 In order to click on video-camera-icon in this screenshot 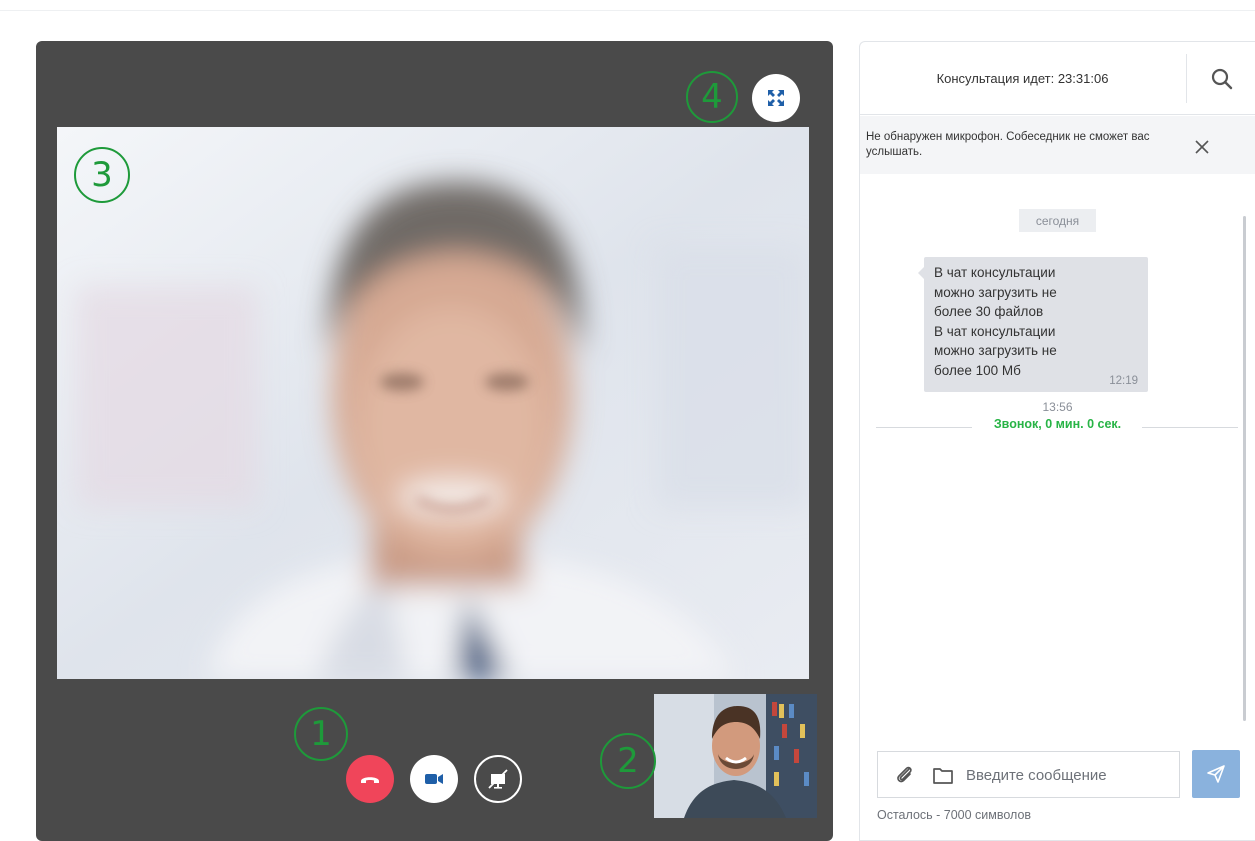, I will do `click(434, 779)`.